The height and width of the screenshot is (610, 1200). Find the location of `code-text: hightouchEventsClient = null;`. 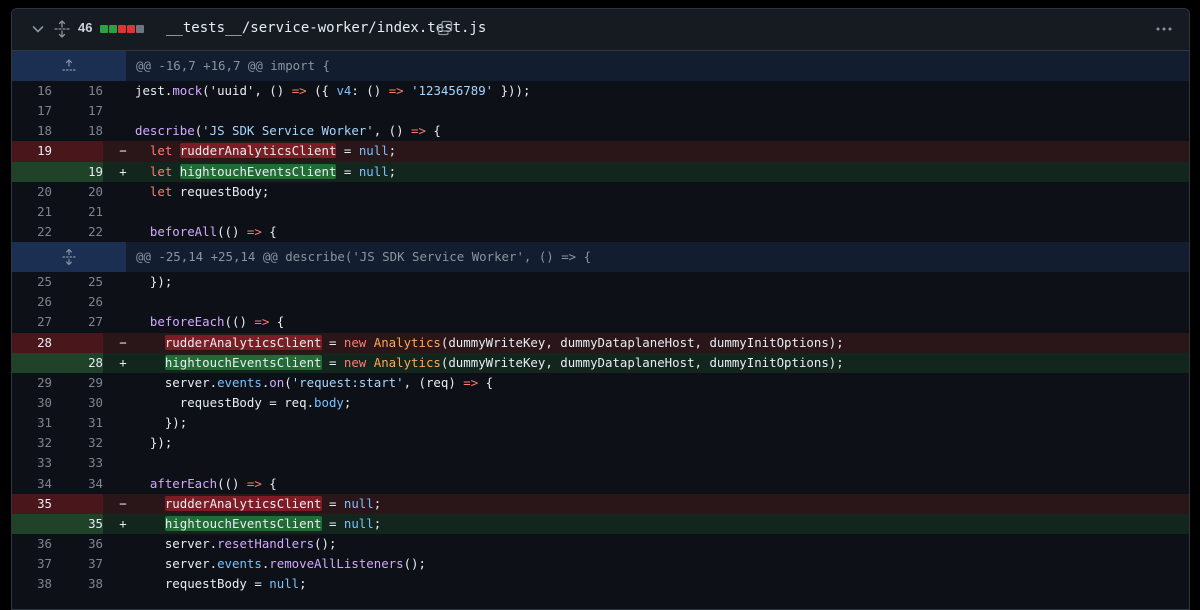

code-text: hightouchEventsClient = null; is located at coordinates (658, 524).